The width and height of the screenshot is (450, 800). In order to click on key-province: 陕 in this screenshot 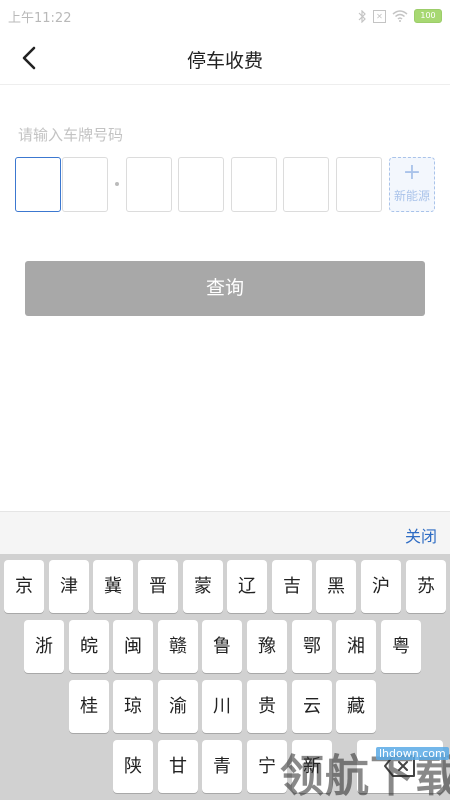, I will do `click(133, 766)`.